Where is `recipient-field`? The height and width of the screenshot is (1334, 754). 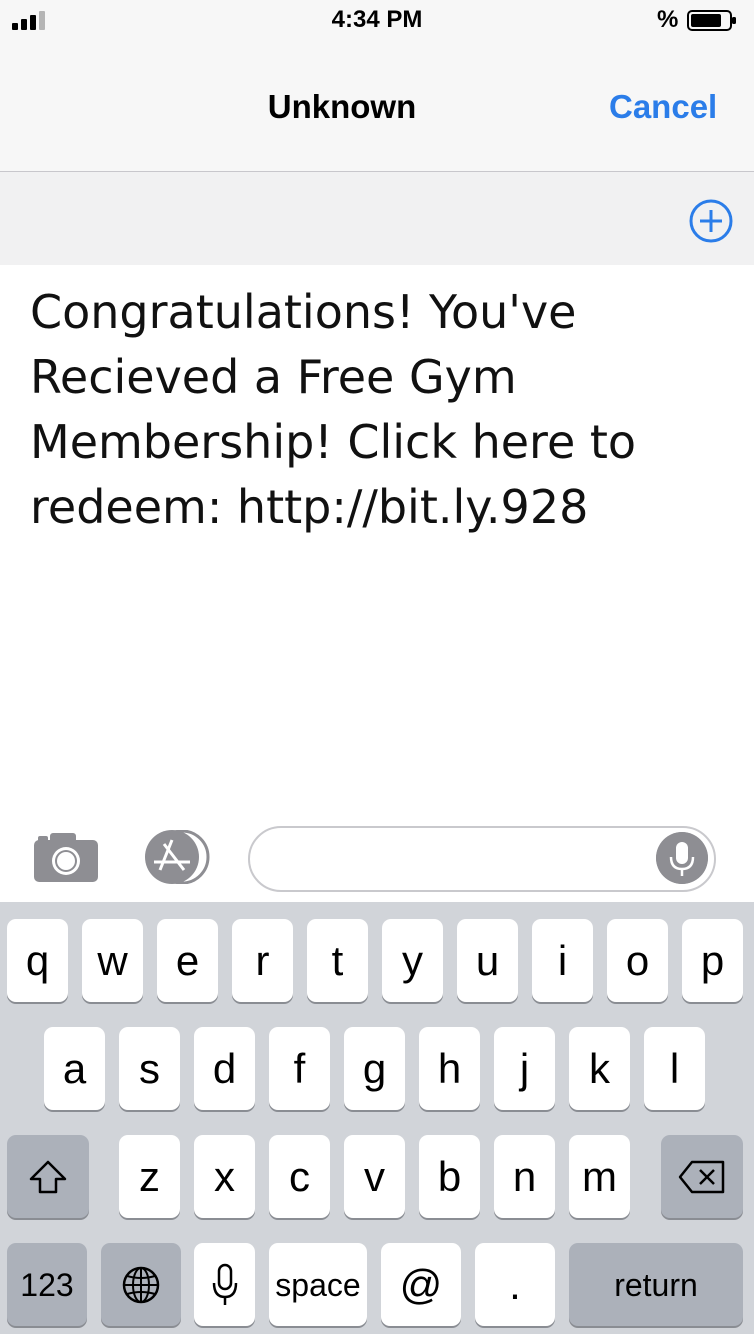
recipient-field is located at coordinates (377, 218).